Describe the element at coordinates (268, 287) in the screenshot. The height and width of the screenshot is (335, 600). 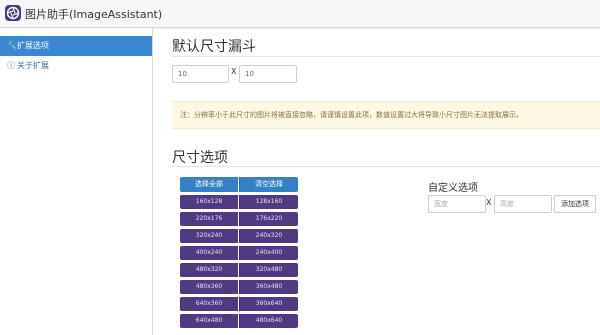
I see `size-option-button: 360x480` at that location.